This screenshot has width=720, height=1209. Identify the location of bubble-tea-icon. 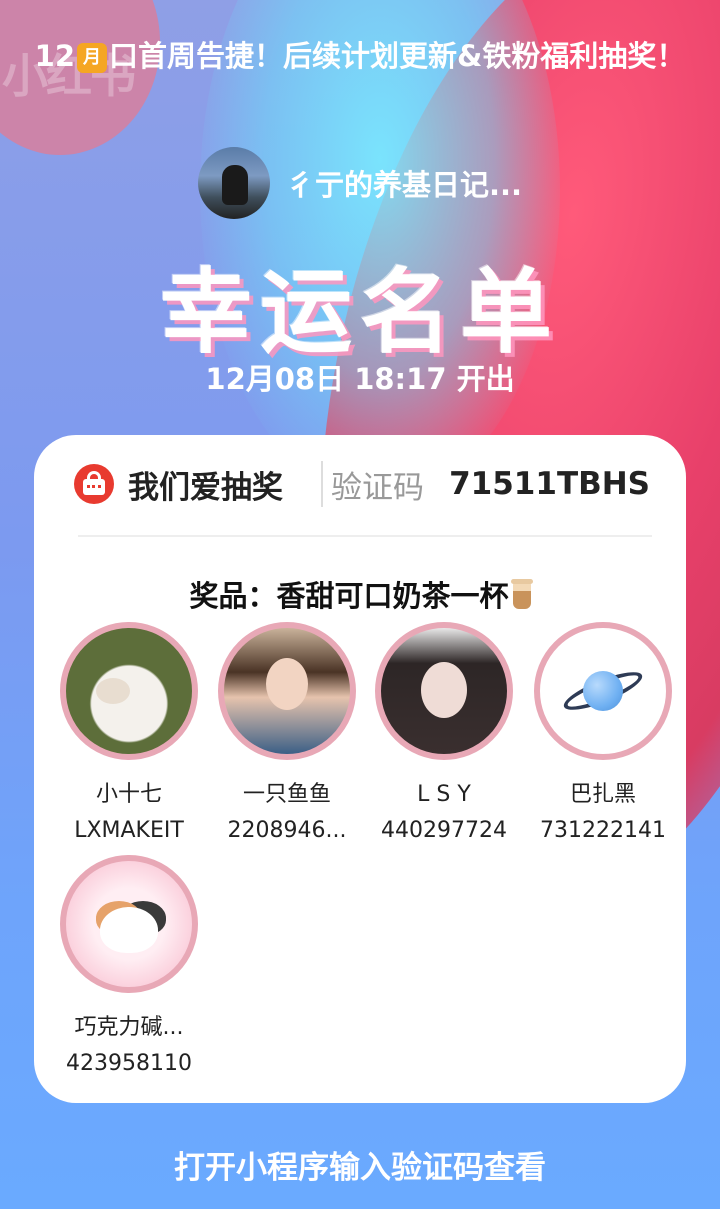
(521, 594).